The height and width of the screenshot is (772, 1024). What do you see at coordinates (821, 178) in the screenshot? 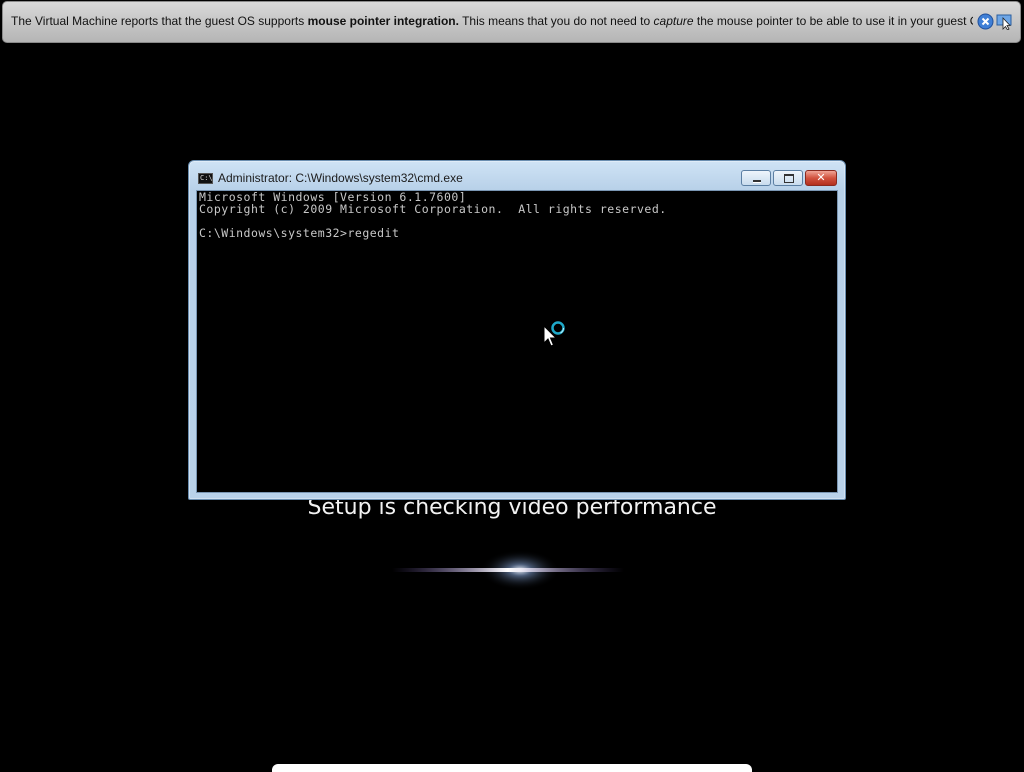
I see `close-button` at bounding box center [821, 178].